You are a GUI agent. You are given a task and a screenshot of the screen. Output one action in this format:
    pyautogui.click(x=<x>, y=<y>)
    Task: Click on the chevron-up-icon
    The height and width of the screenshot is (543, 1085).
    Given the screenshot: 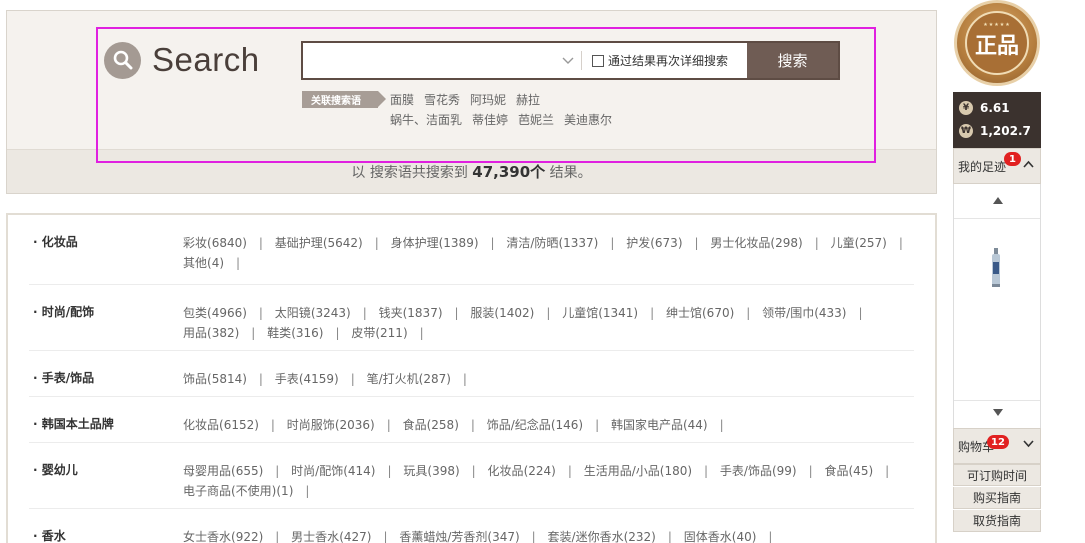 What is the action you would take?
    pyautogui.click(x=1028, y=164)
    